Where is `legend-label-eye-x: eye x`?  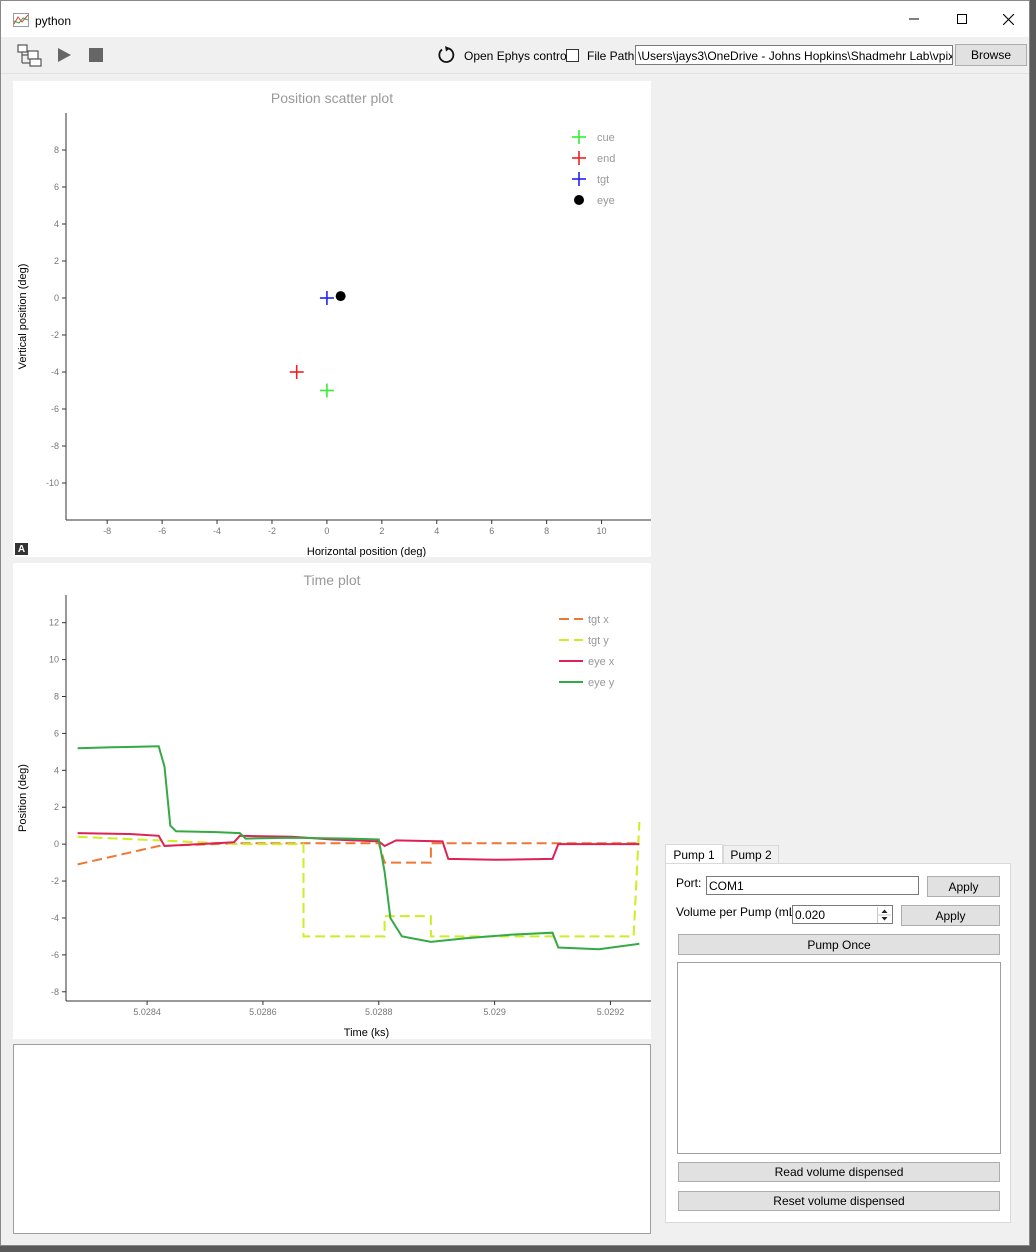 legend-label-eye-x: eye x is located at coordinates (601, 662).